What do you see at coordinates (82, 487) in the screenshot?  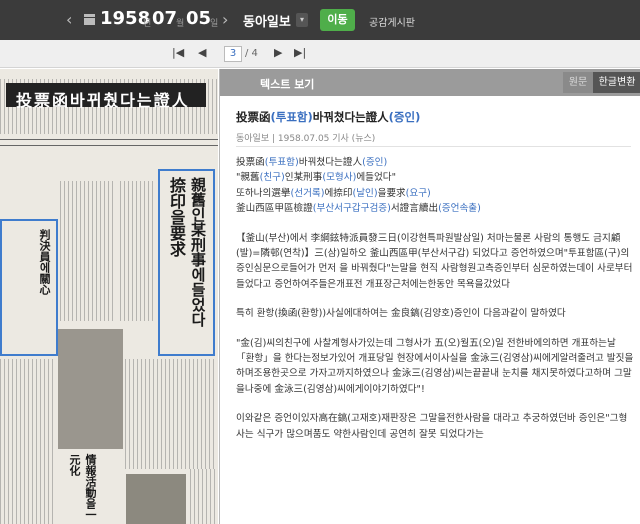 I see `vertical-headline: 情報活動을一元化` at bounding box center [82, 487].